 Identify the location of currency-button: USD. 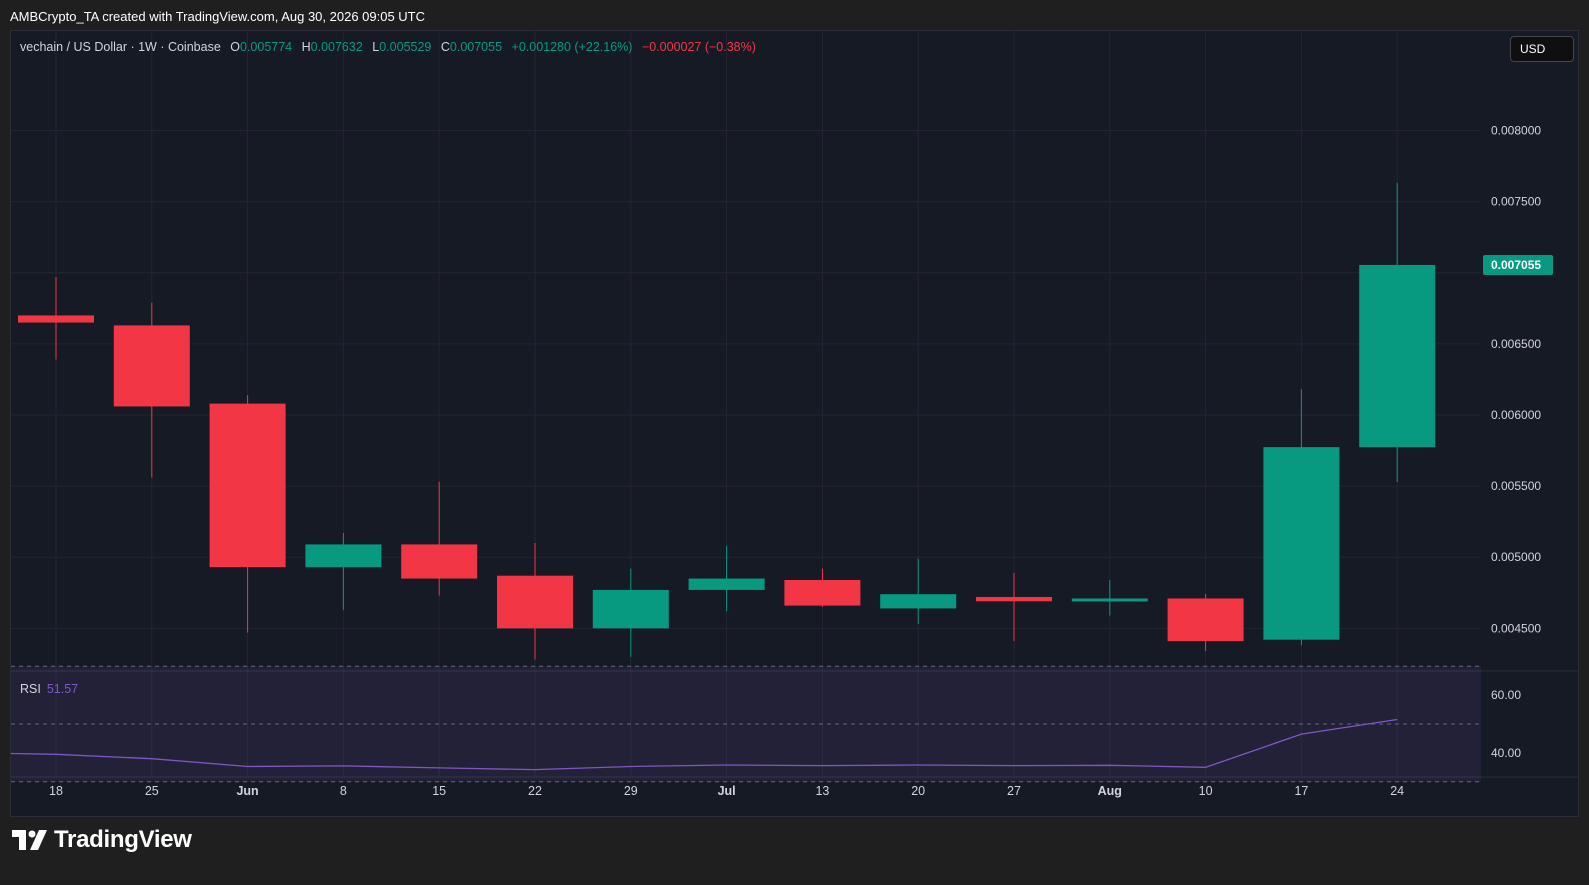
(1542, 49).